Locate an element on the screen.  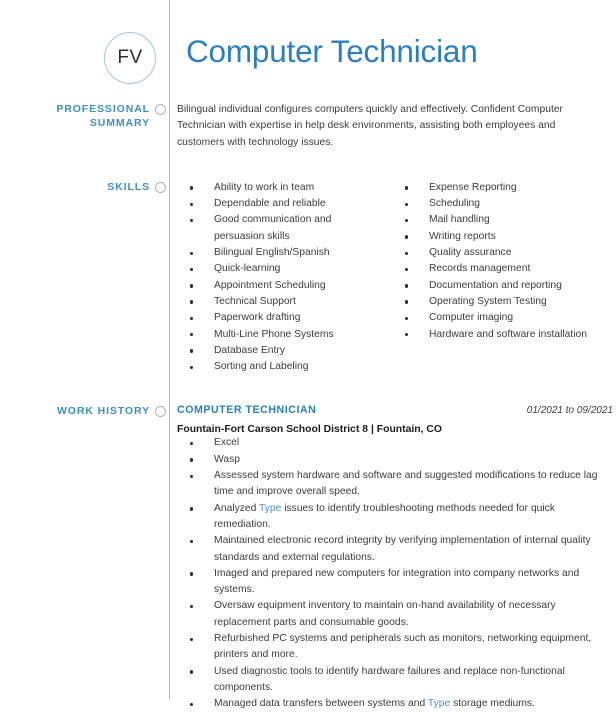
skill-item: Quick-learning is located at coordinates (277, 269).